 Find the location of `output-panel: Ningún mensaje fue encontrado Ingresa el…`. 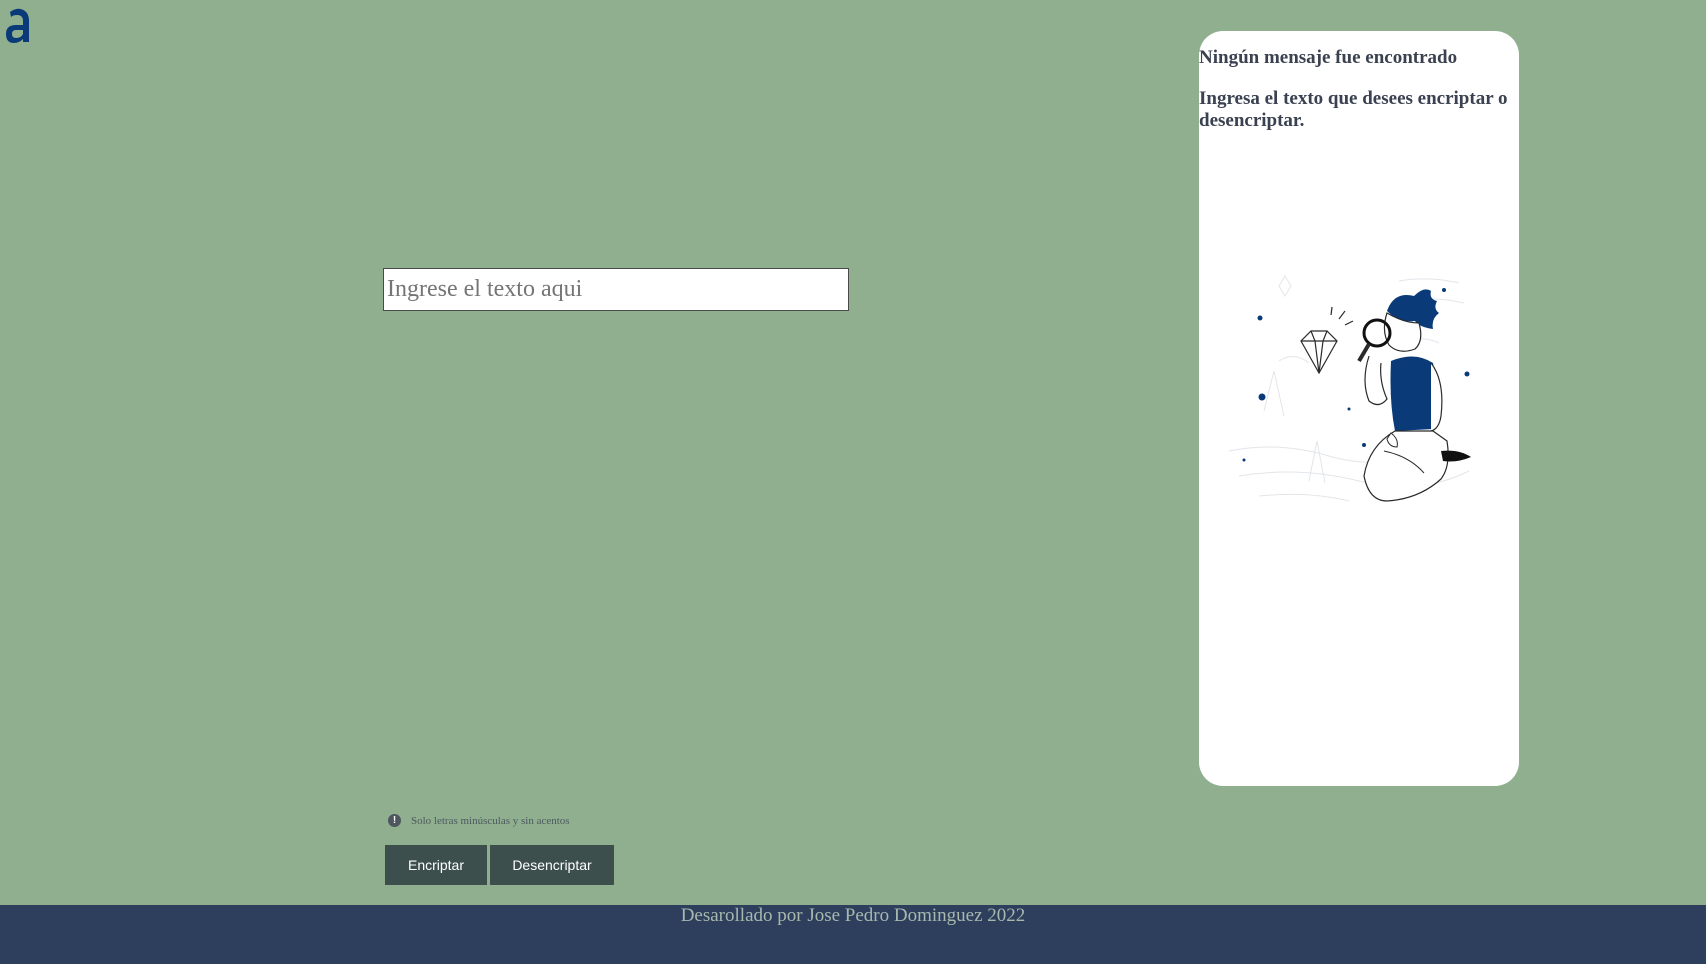

output-panel: Ningún mensaje fue encontrado Ingresa el… is located at coordinates (1359, 408).